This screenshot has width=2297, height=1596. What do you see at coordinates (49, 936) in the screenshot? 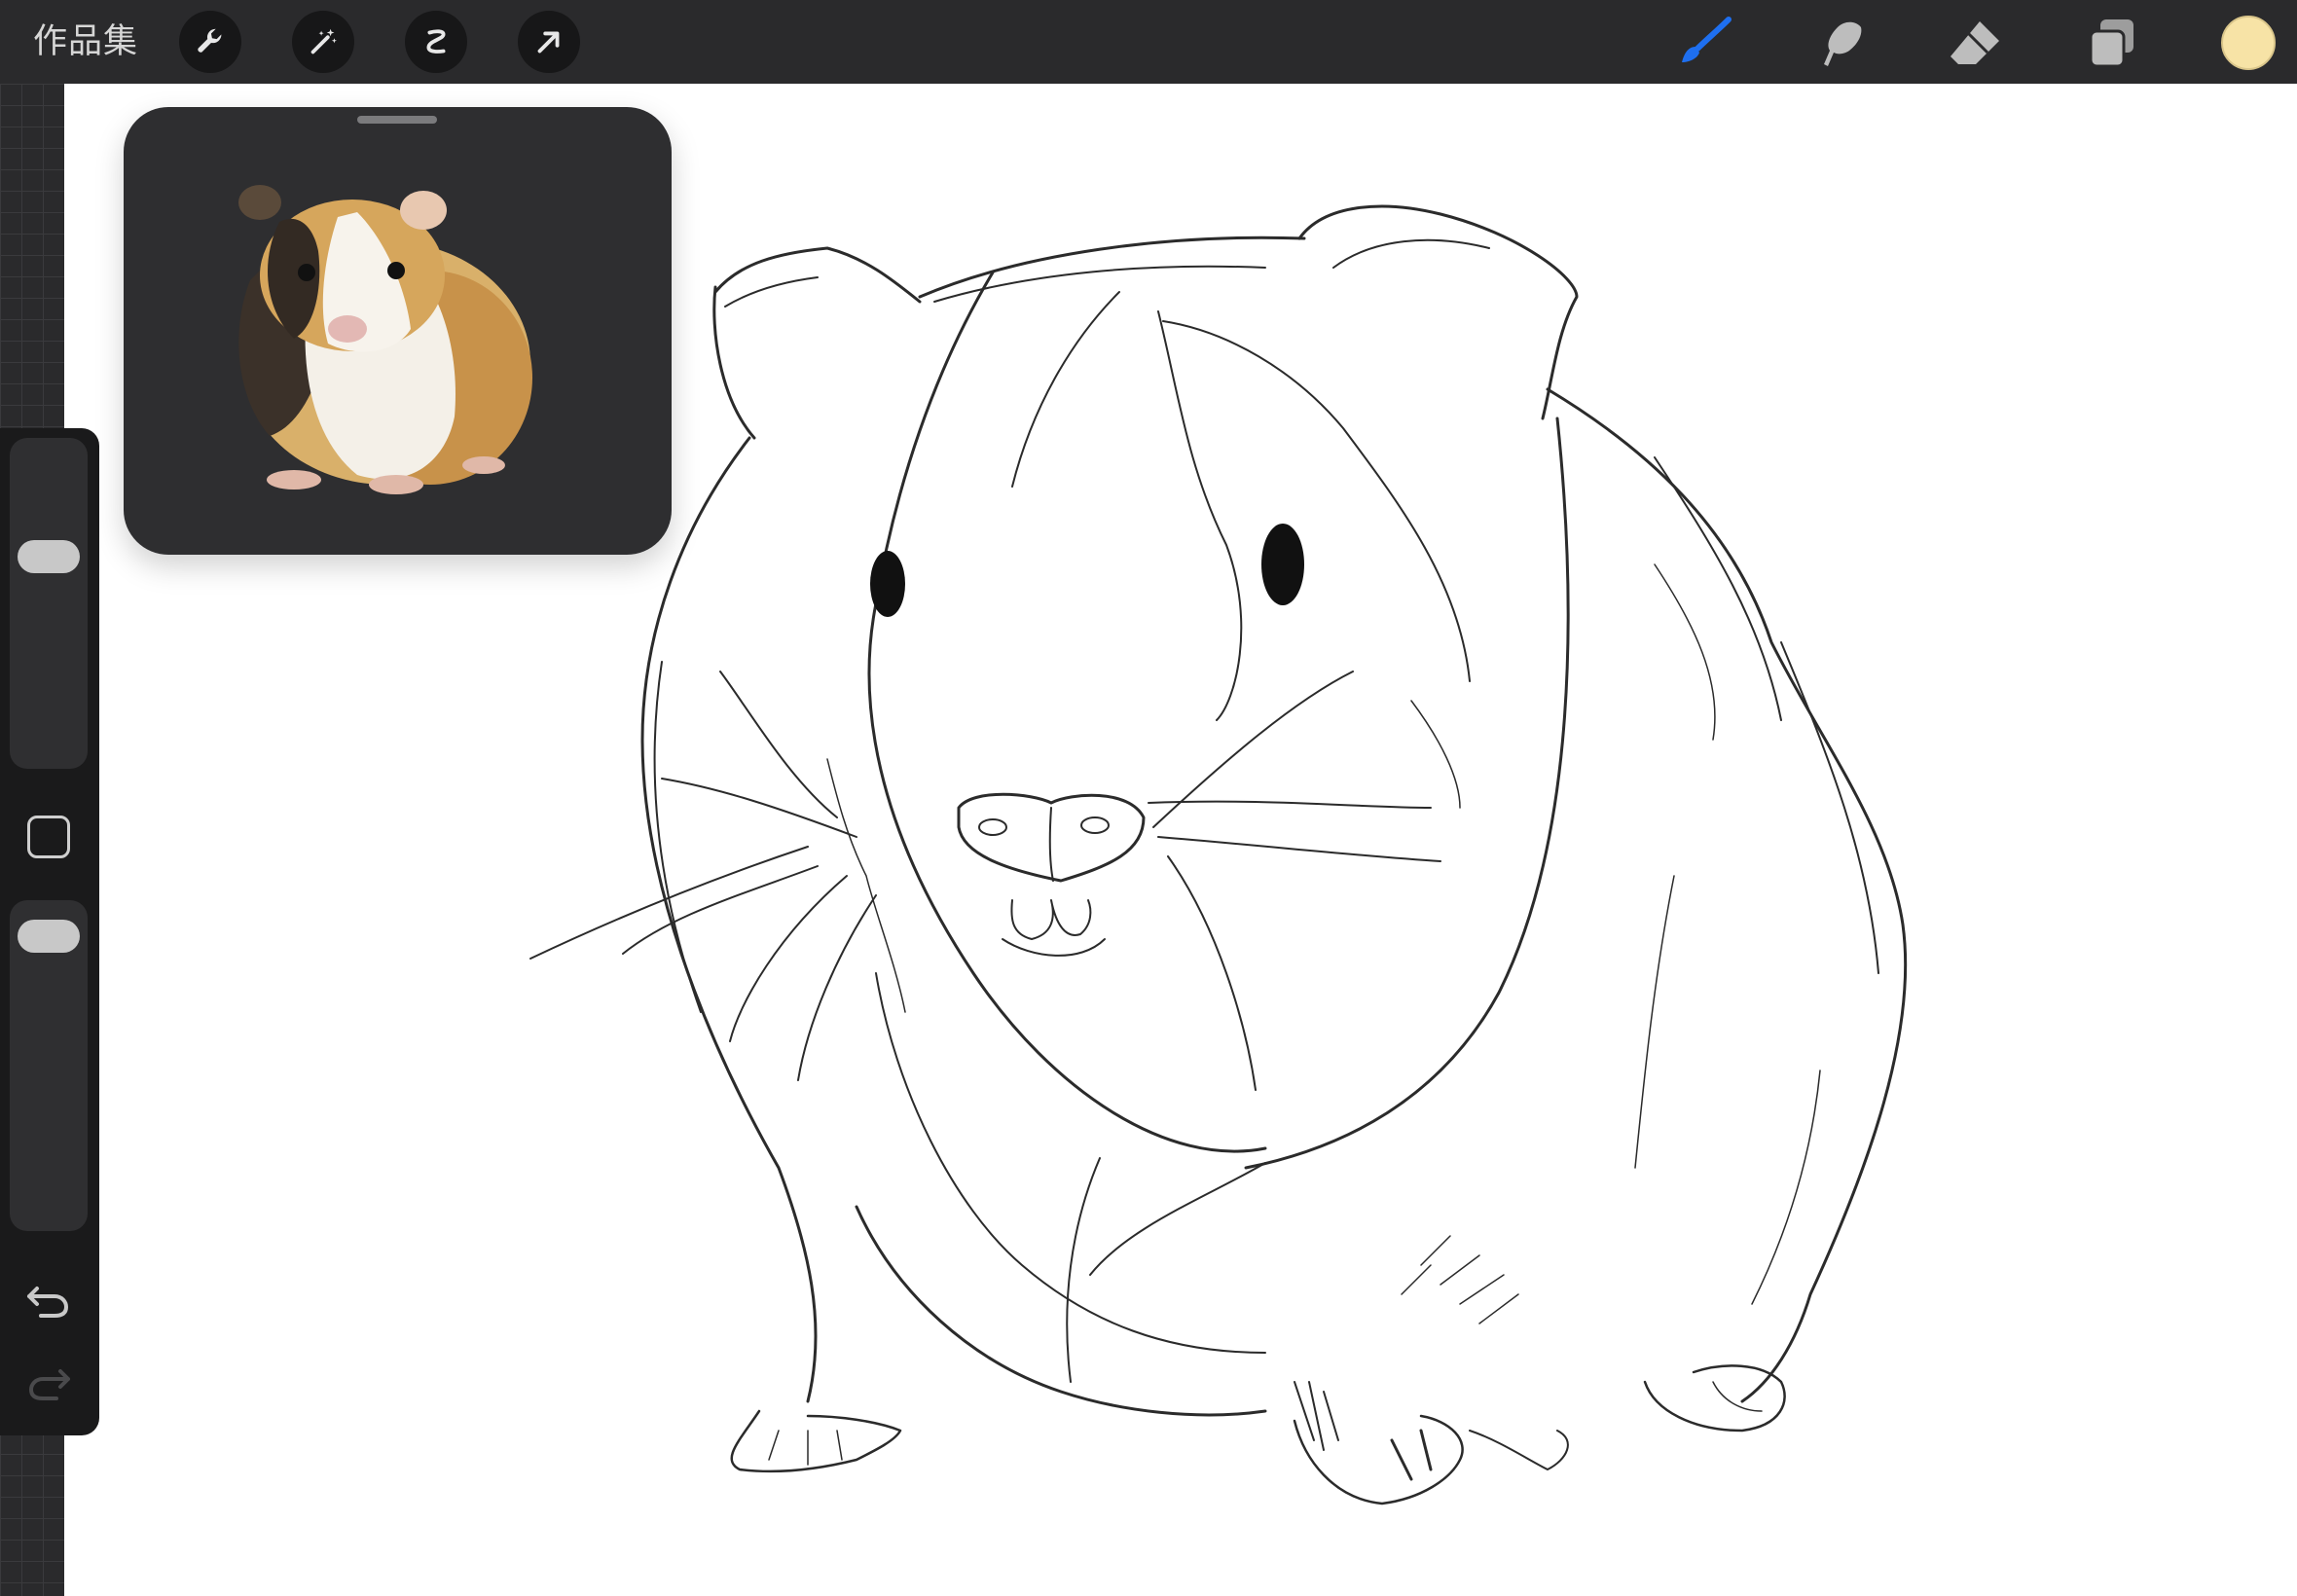
I see `opacity-thumb` at bounding box center [49, 936].